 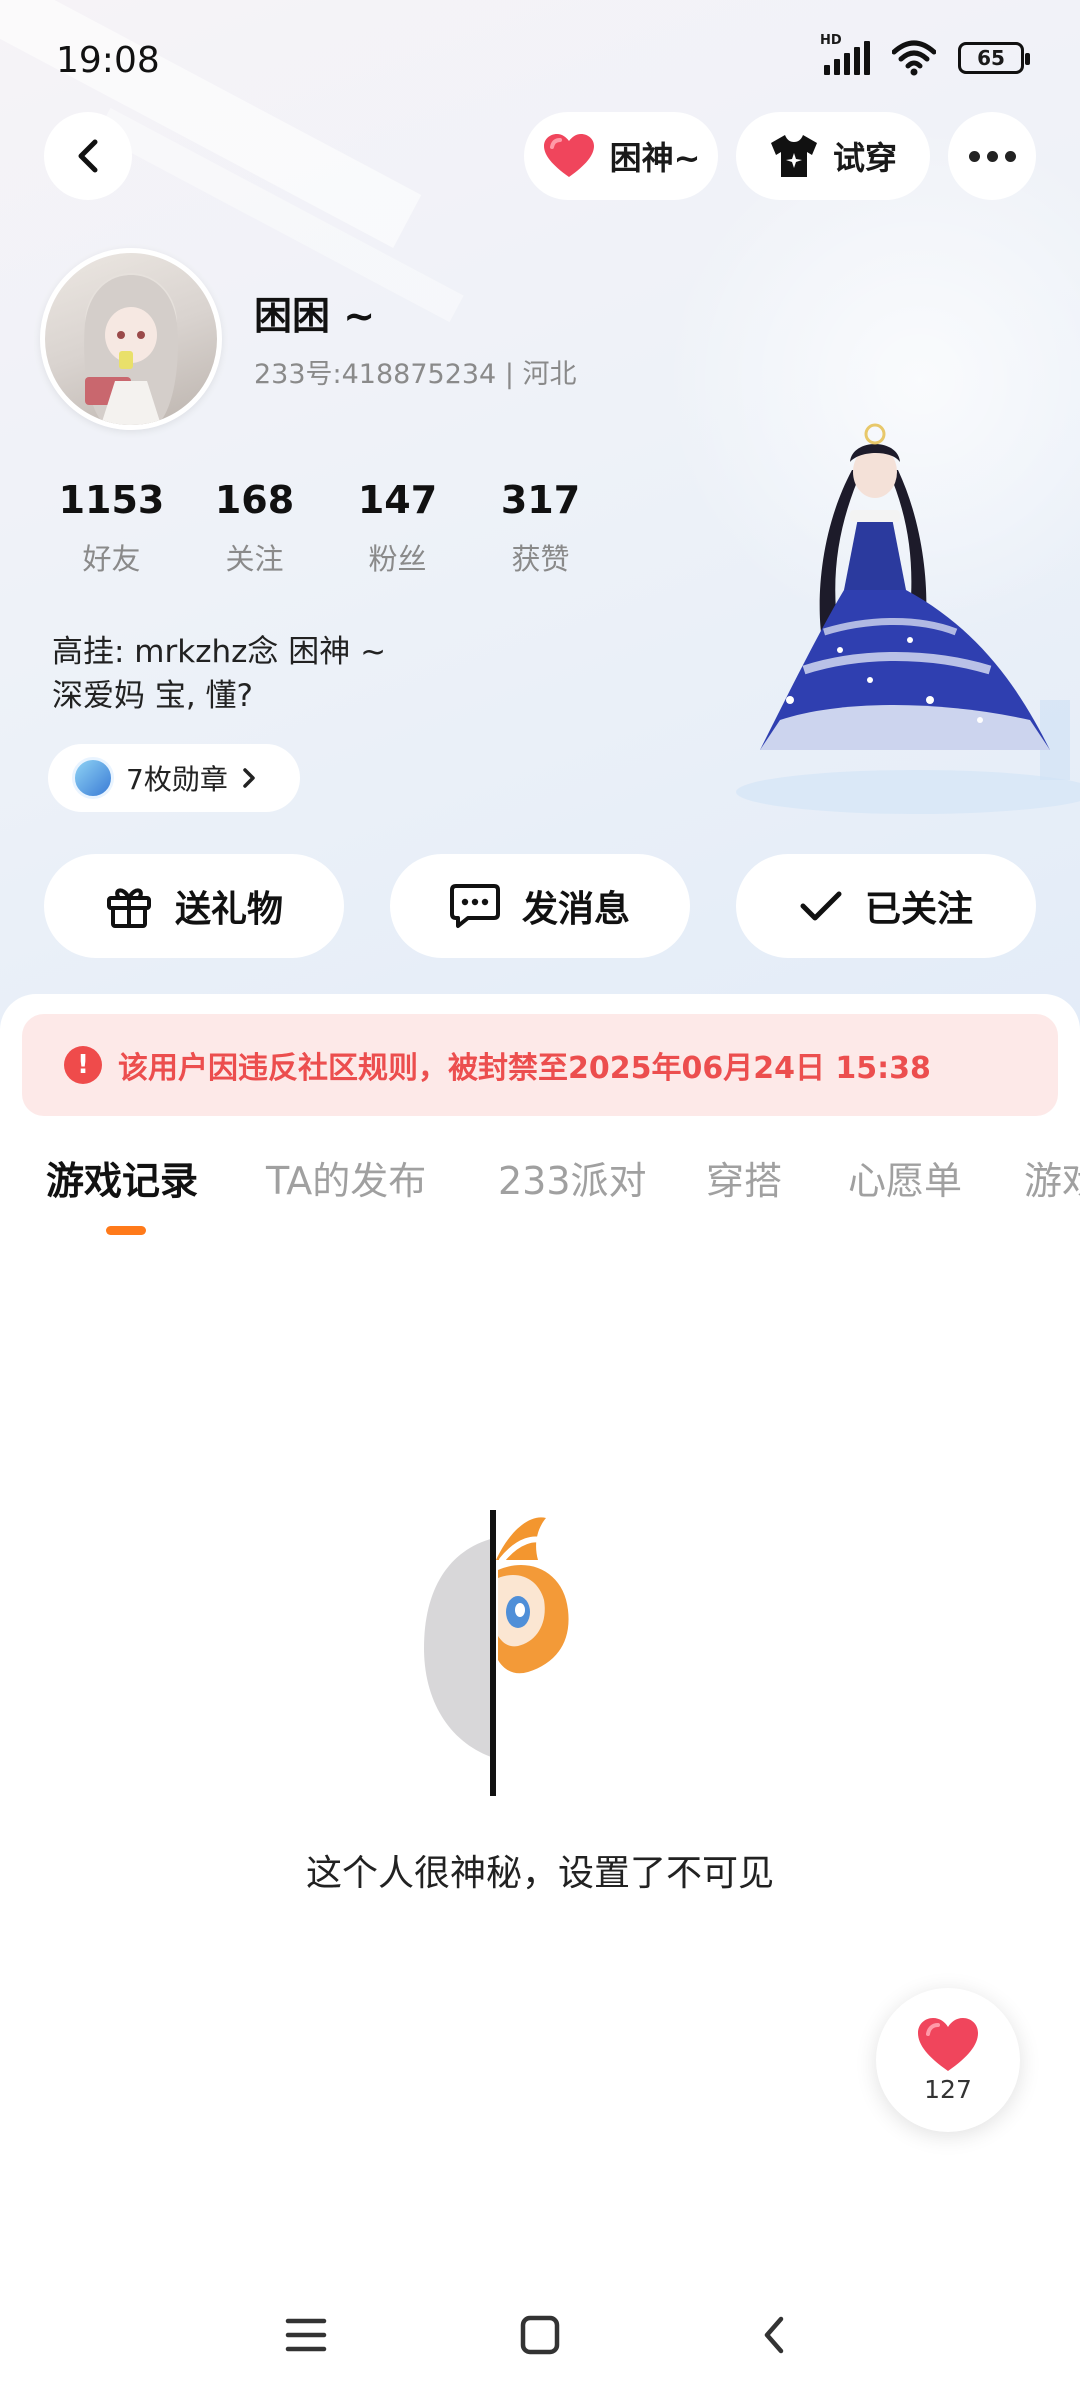 I want to click on stat-label: 粉丝, so click(x=397, y=559).